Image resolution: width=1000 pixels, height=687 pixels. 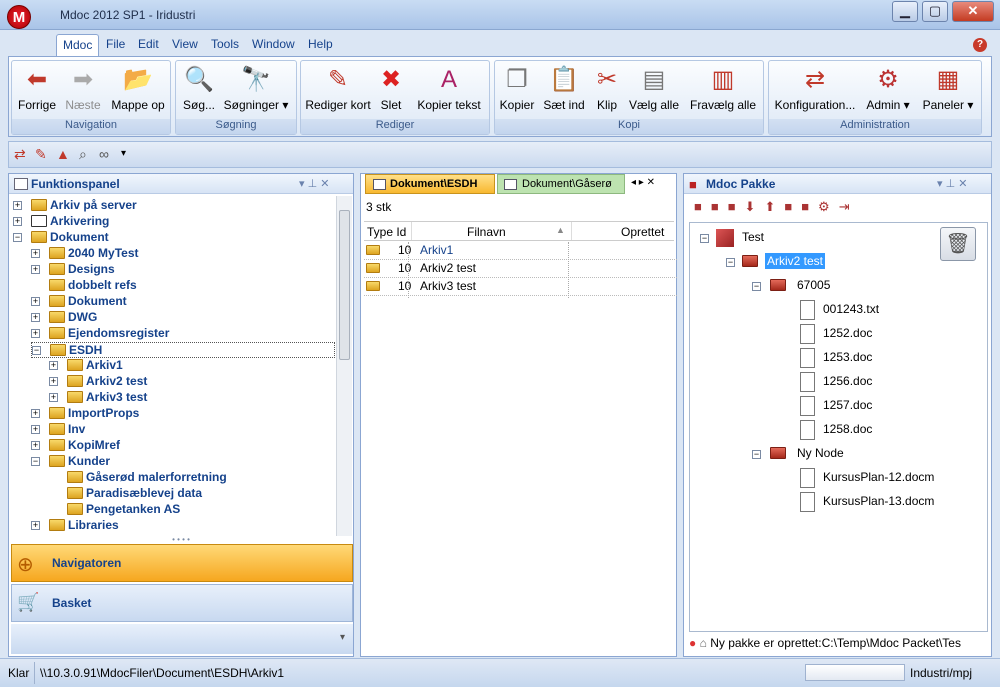 I want to click on edit-card-button: ✎ Rediger kort, so click(x=338, y=88).